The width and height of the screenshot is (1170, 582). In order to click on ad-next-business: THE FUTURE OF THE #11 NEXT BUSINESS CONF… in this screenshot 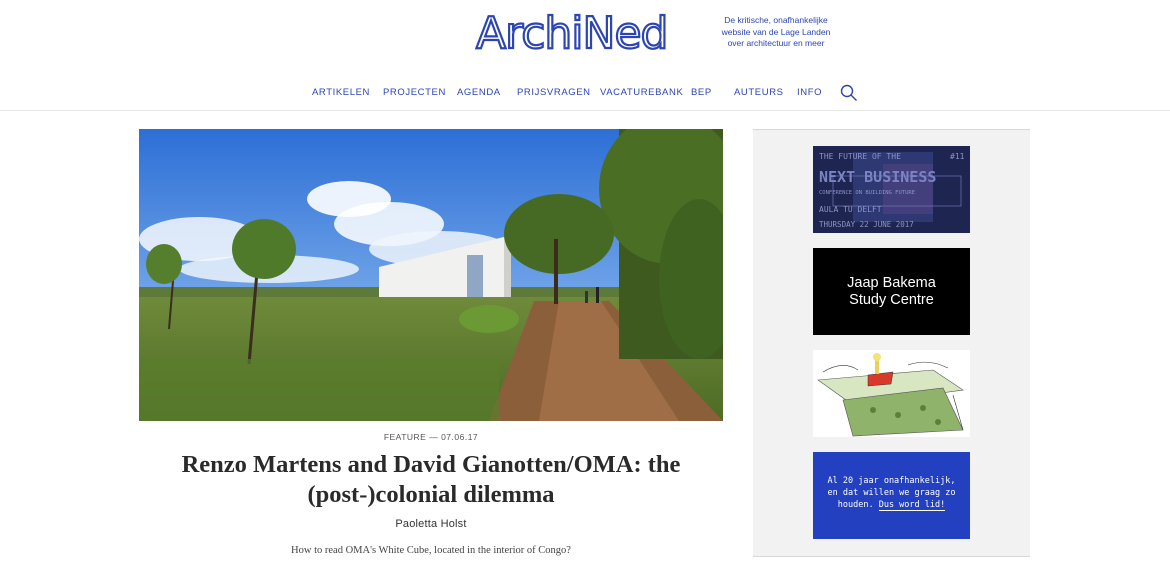, I will do `click(891, 189)`.